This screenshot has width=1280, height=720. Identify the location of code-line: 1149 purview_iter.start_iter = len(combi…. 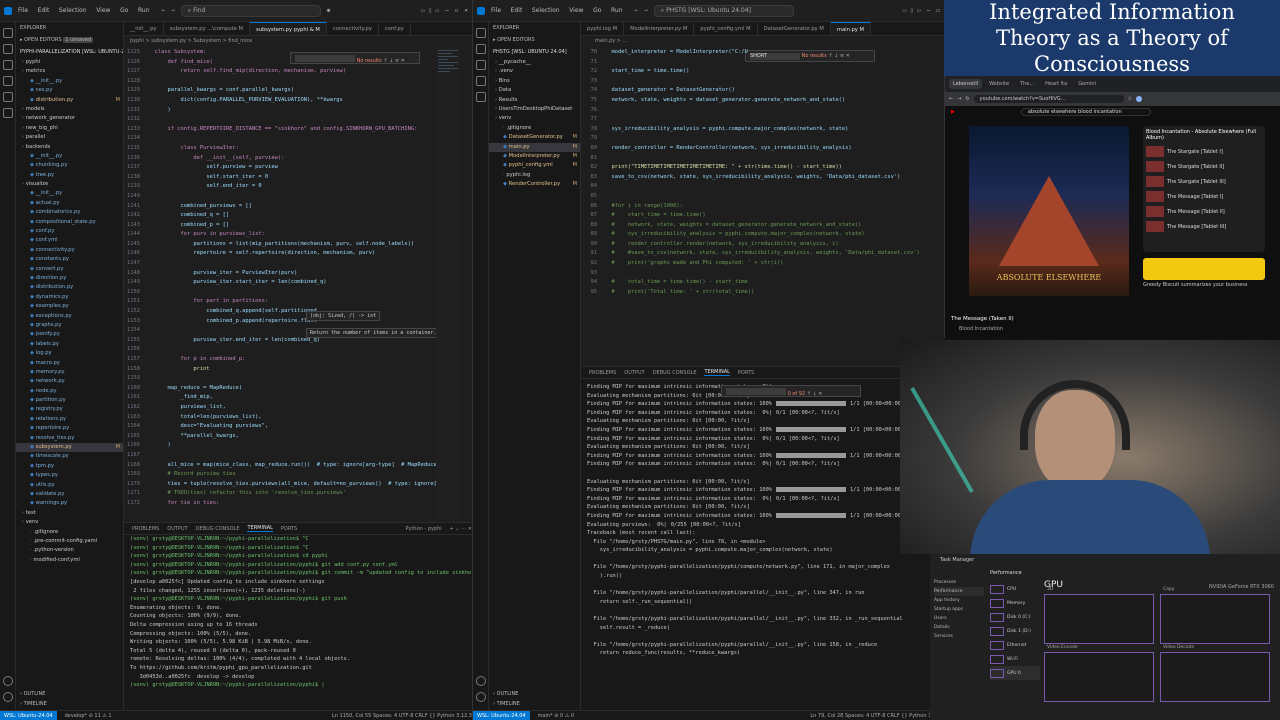
(284, 283).